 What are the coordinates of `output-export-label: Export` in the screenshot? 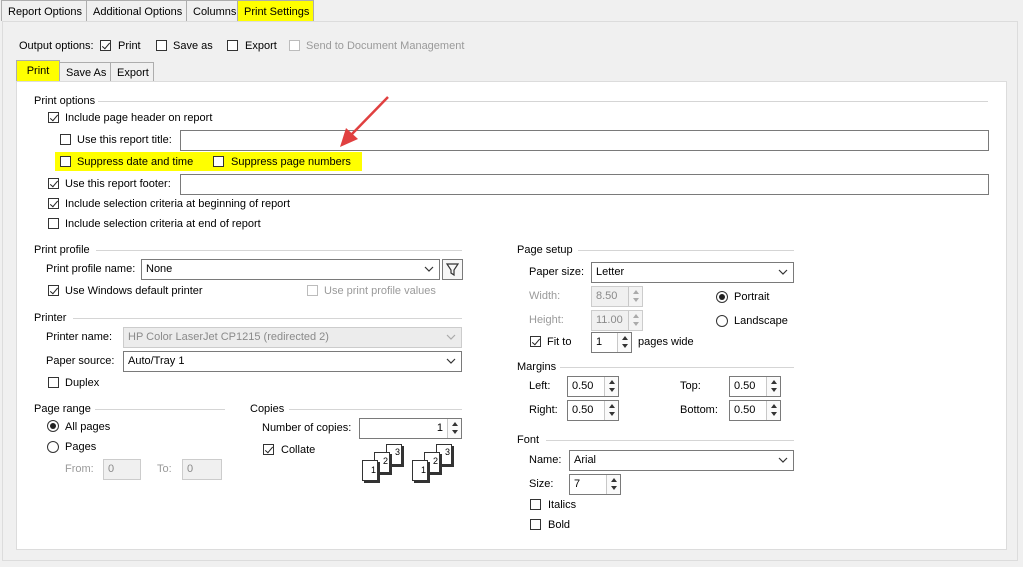 It's located at (261, 46).